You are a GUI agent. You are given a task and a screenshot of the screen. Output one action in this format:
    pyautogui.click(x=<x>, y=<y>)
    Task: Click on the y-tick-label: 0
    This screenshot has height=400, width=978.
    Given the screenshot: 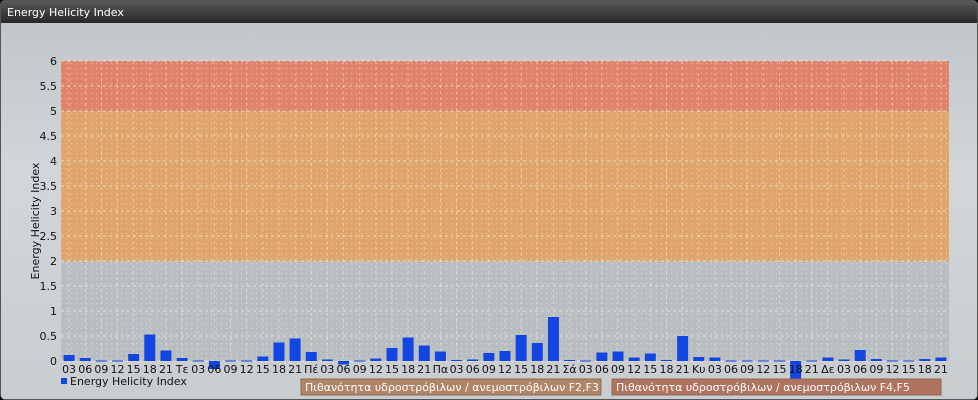 What is the action you would take?
    pyautogui.click(x=53, y=361)
    